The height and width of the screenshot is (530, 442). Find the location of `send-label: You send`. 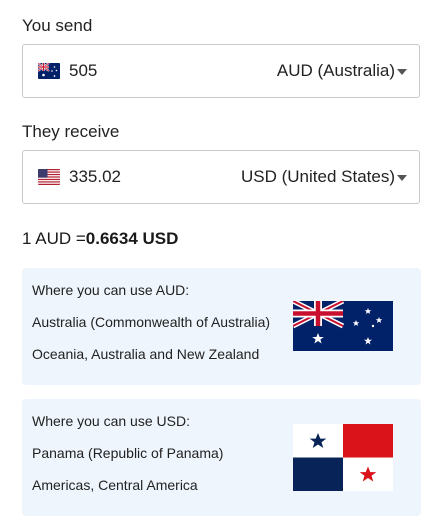

send-label: You send is located at coordinates (57, 25).